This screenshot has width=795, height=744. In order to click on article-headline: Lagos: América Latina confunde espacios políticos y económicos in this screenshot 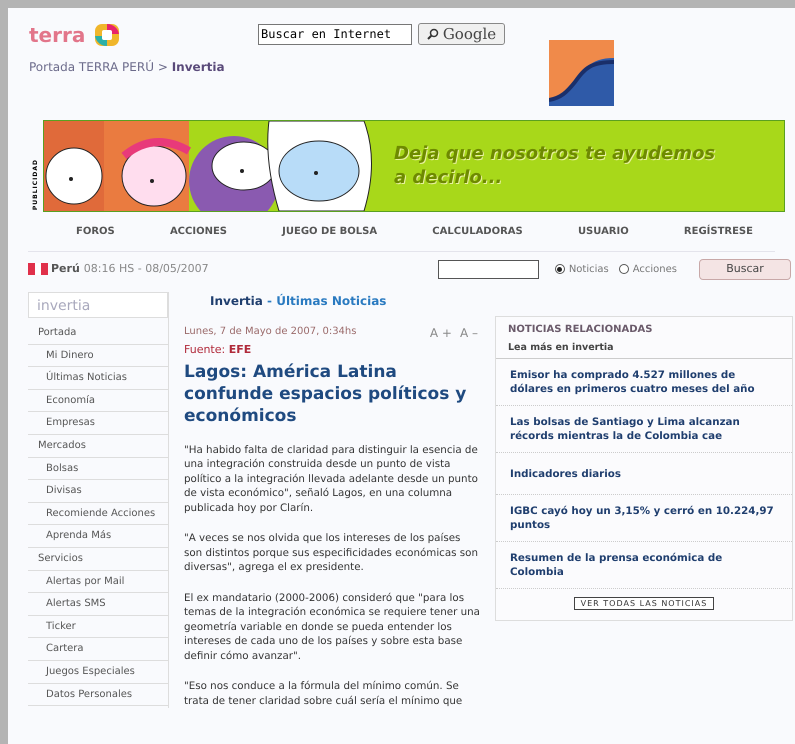, I will do `click(326, 393)`.